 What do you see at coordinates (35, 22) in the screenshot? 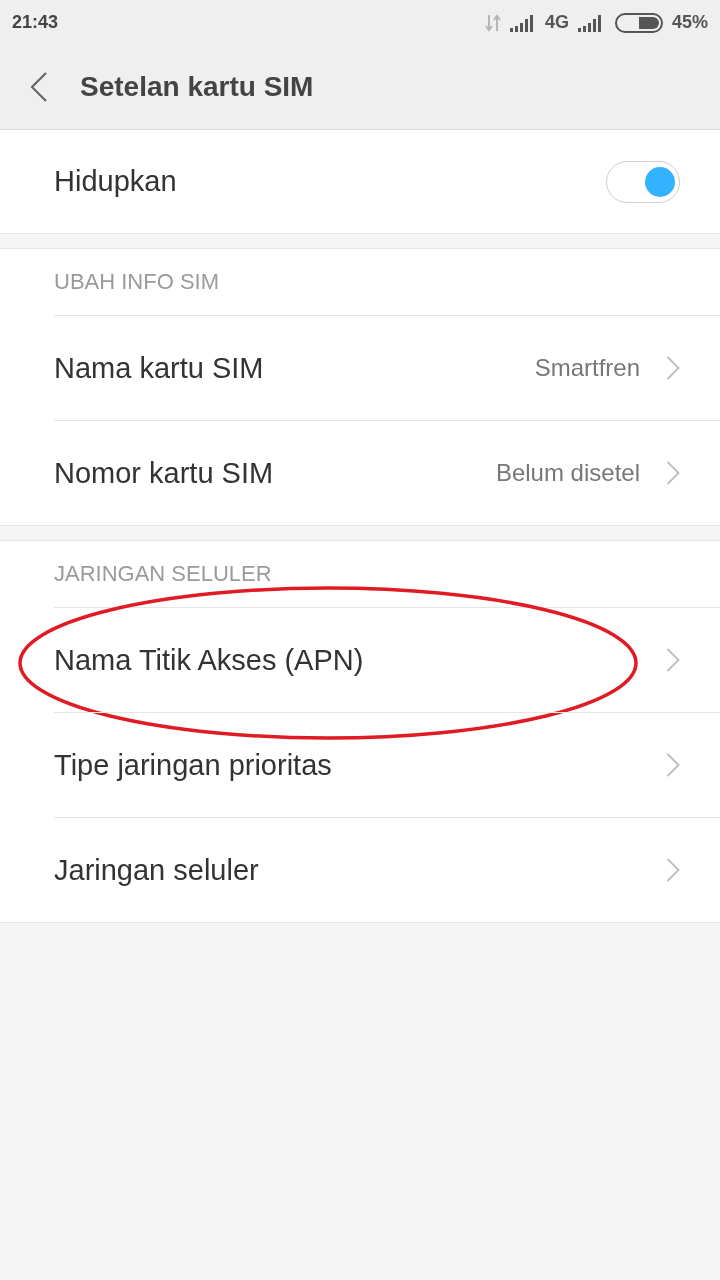
I see `status-time: 21:43` at bounding box center [35, 22].